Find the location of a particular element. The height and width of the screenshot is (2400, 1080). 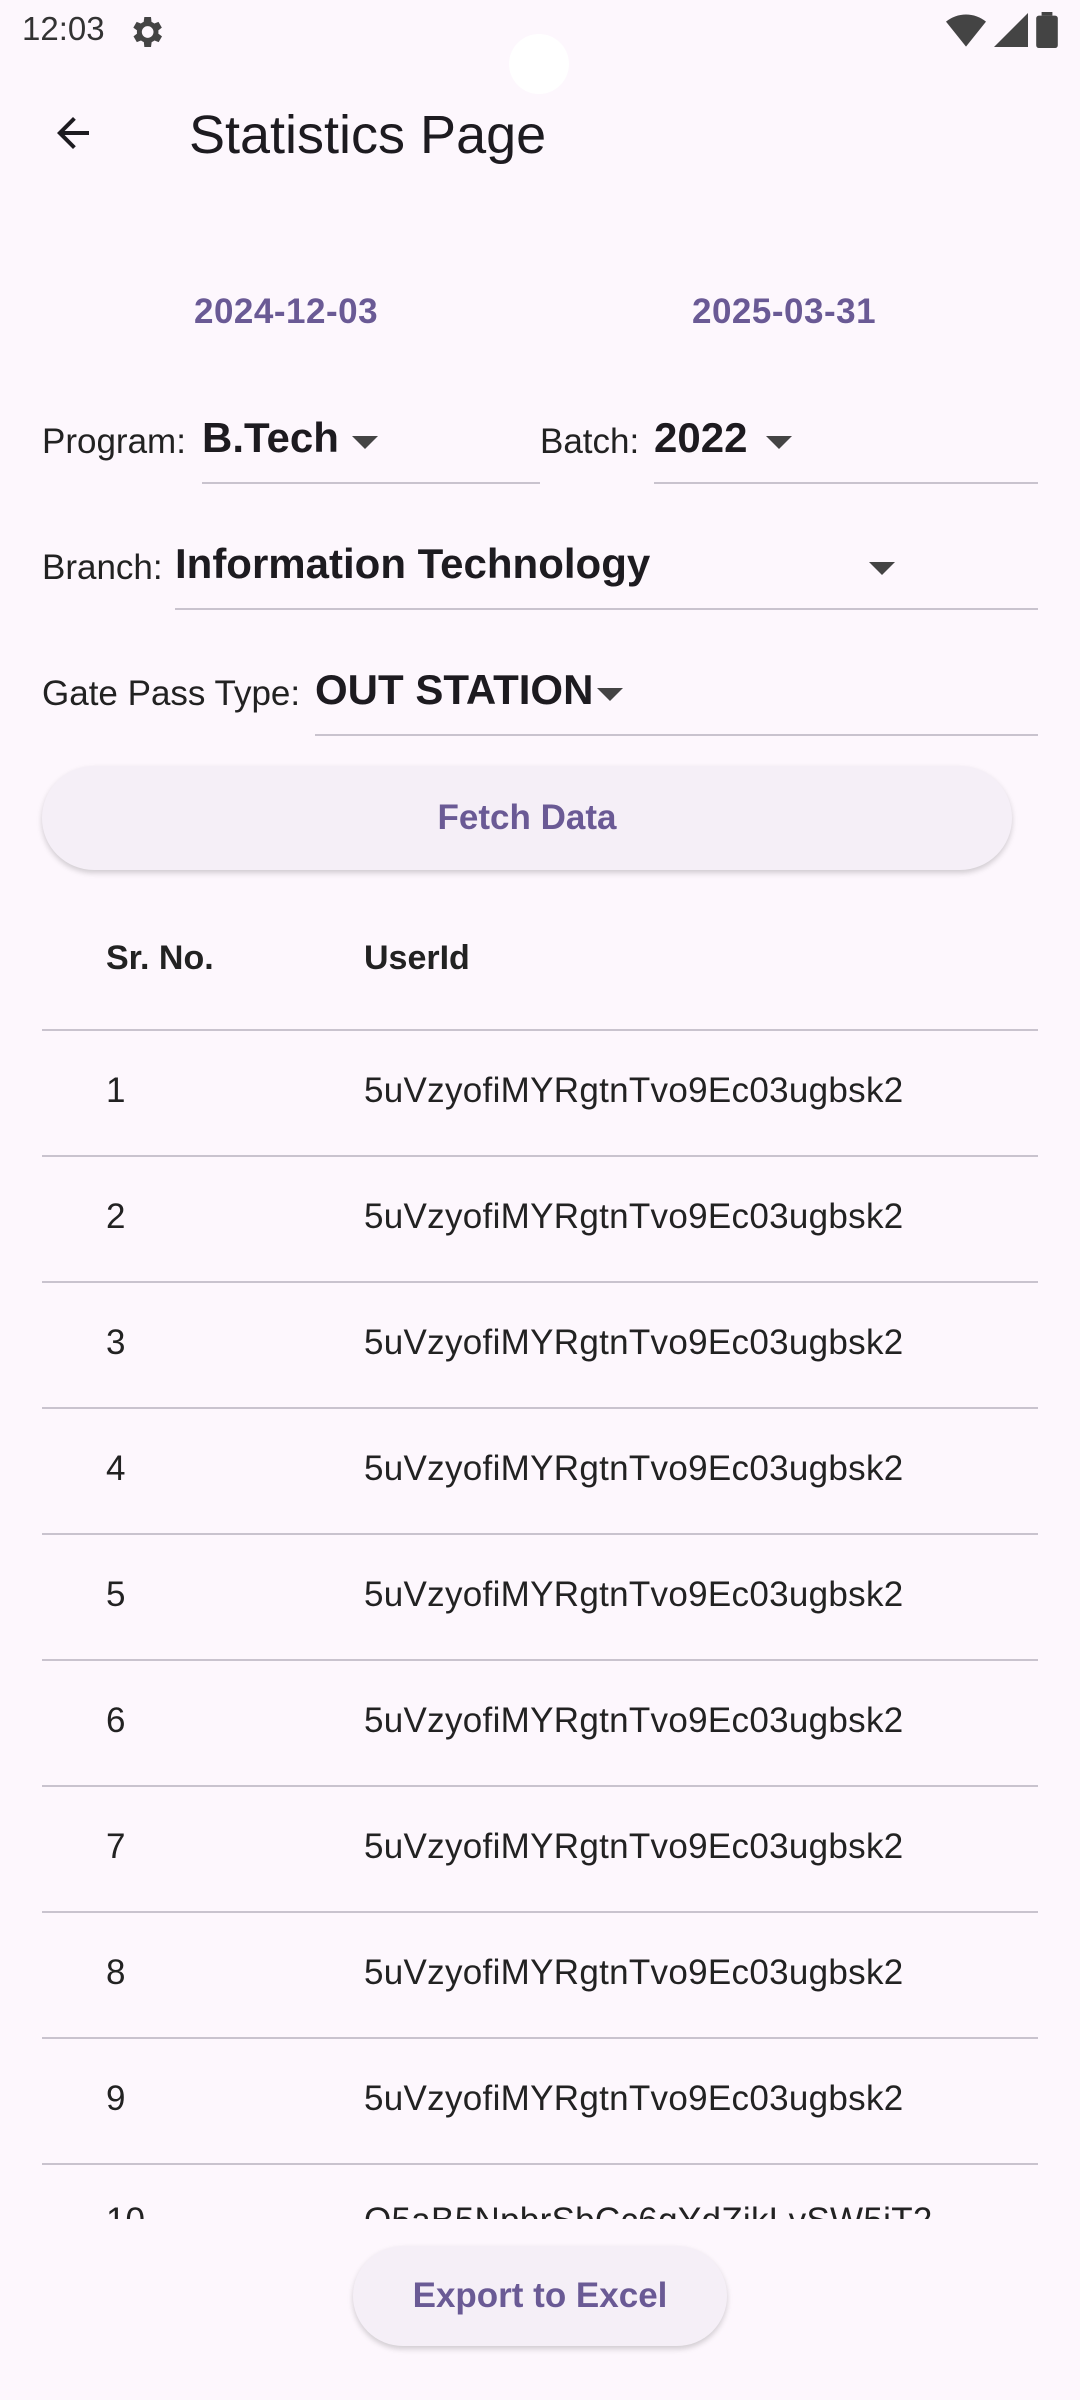

table-row: 3 5uVzyofiMYRgtnTvo9Ec03ugbsk2 is located at coordinates (540, 1344).